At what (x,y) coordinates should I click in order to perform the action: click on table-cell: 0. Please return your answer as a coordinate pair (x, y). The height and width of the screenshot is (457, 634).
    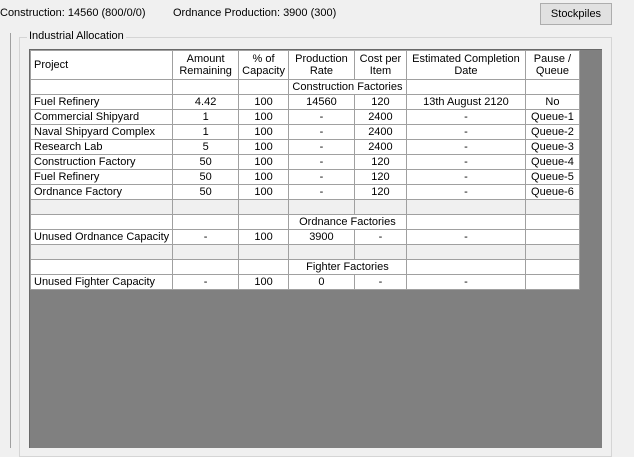
    Looking at the image, I should click on (321, 282).